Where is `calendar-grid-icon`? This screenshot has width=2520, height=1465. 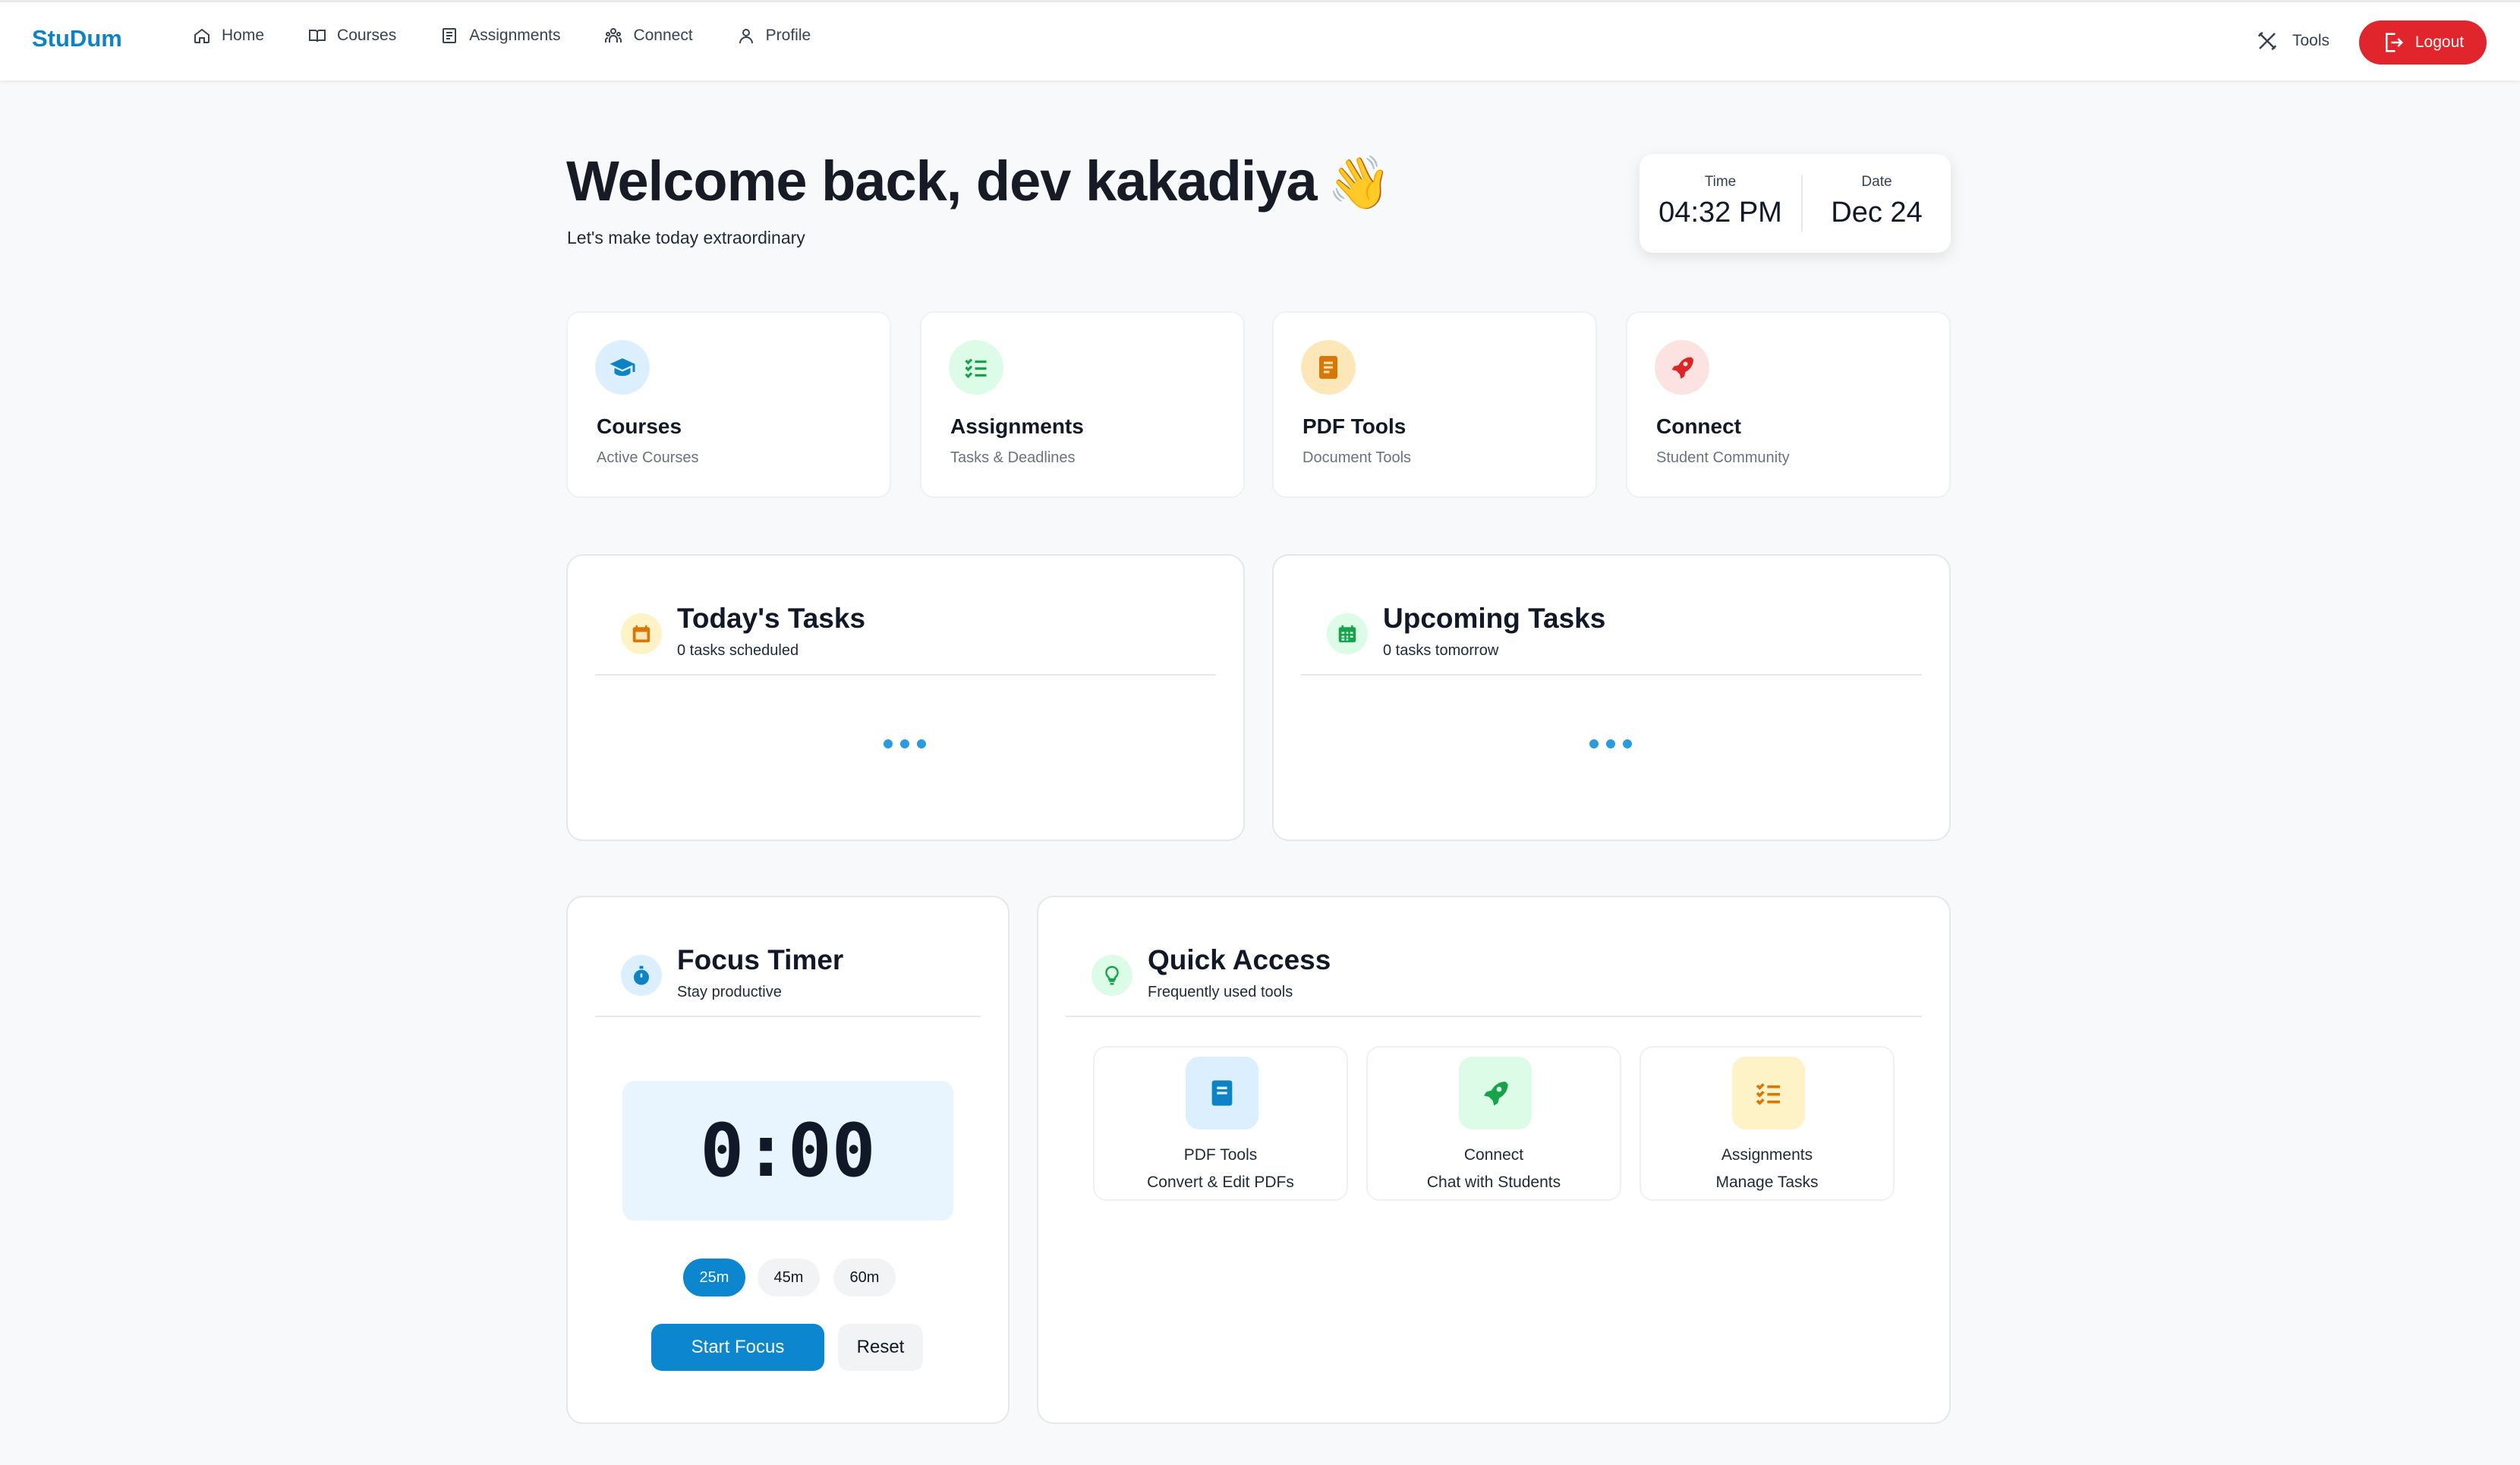 calendar-grid-icon is located at coordinates (1347, 633).